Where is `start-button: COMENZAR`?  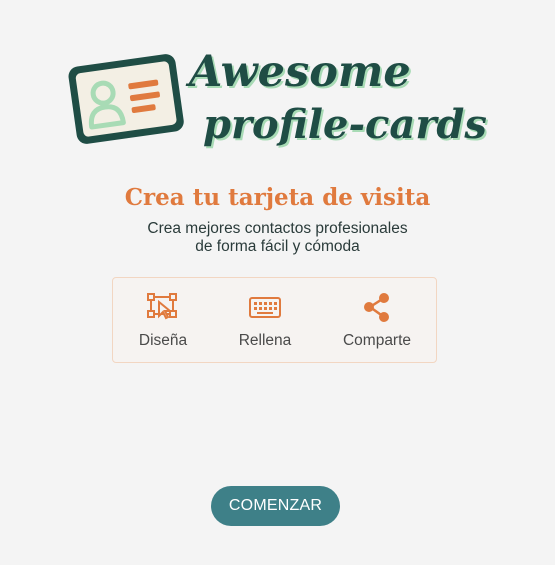 start-button: COMENZAR is located at coordinates (275, 506).